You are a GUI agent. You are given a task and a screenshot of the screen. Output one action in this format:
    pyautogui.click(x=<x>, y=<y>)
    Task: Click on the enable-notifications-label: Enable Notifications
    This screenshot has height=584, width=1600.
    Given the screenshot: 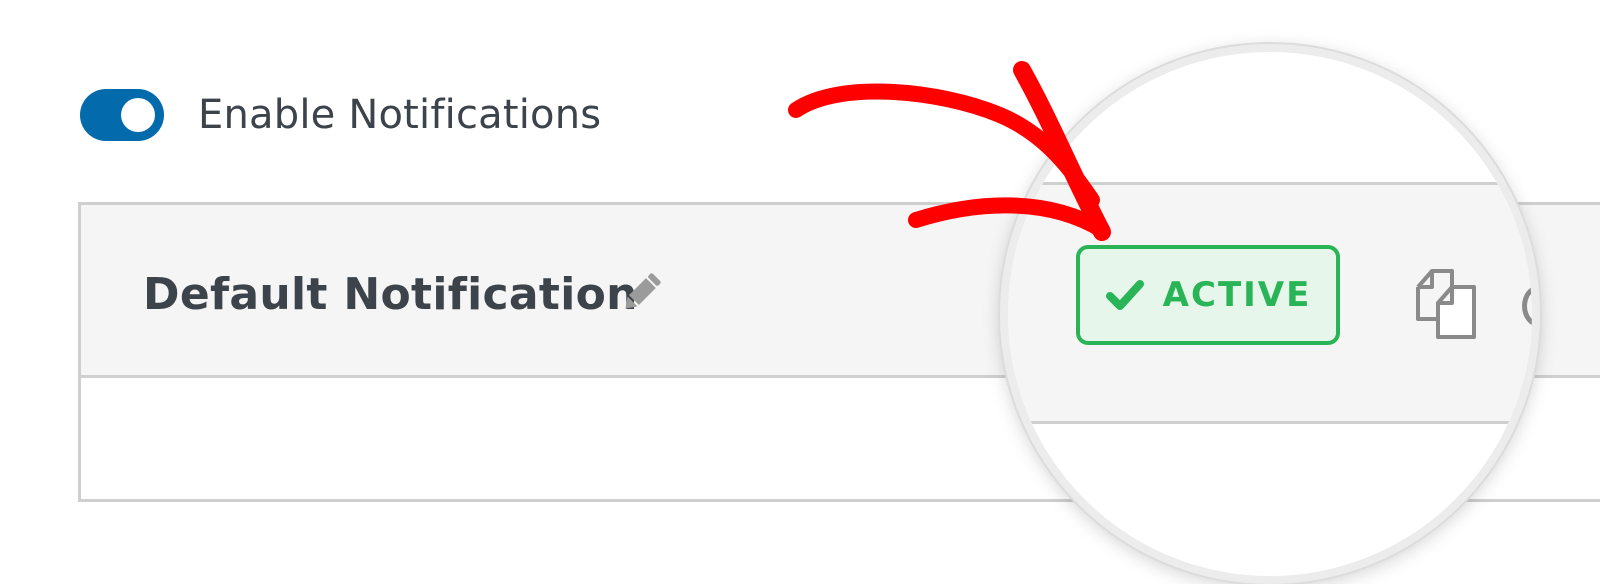 What is the action you would take?
    pyautogui.click(x=400, y=115)
    